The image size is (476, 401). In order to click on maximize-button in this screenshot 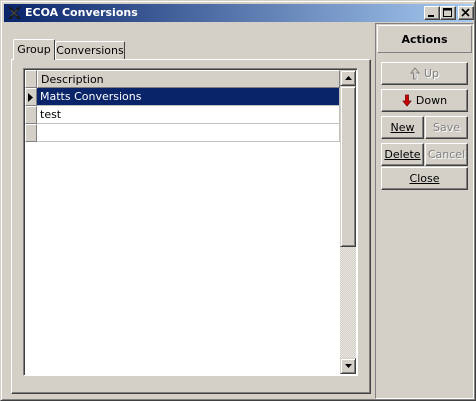, I will do `click(448, 13)`.